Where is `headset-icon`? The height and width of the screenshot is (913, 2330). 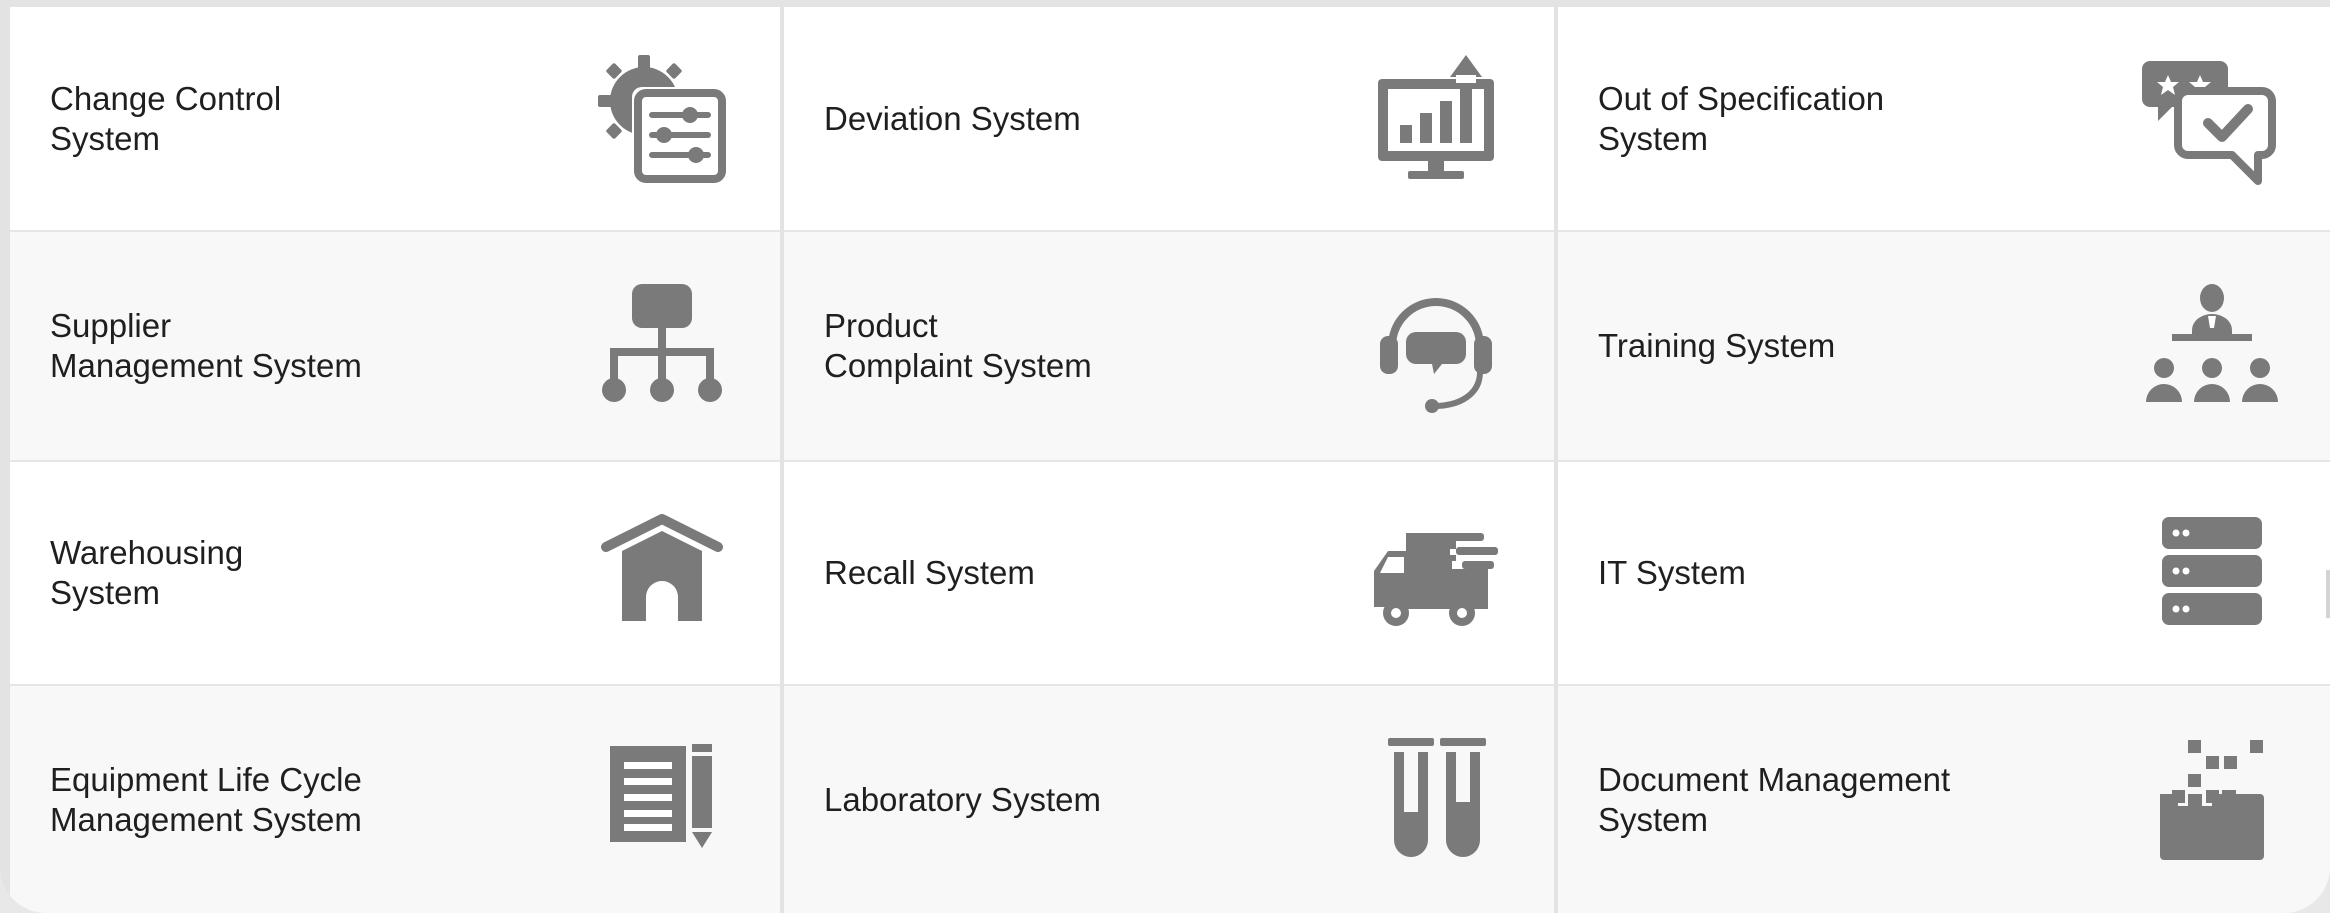 headset-icon is located at coordinates (1436, 346).